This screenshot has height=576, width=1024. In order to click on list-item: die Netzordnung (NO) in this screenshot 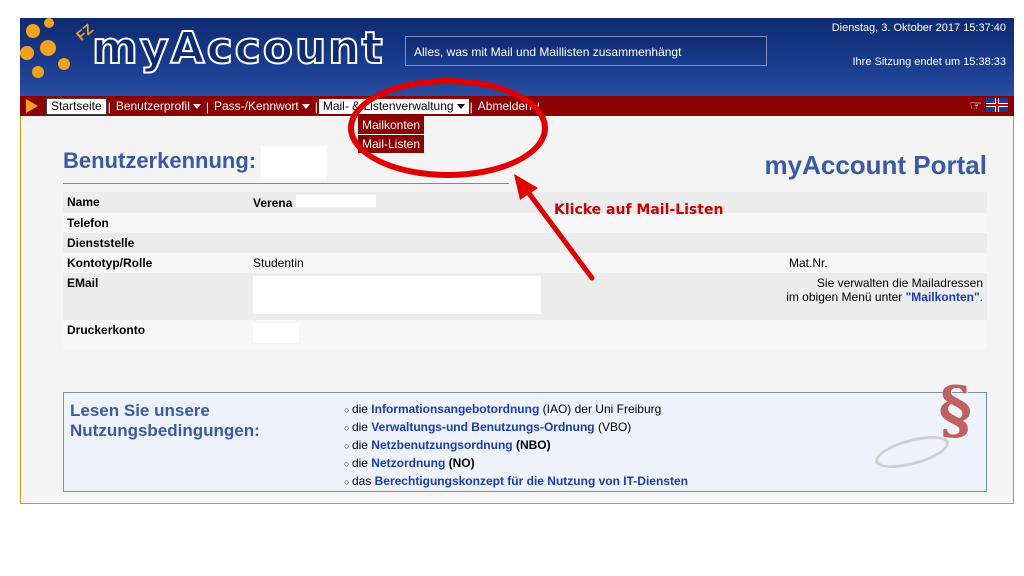, I will do `click(516, 464)`.